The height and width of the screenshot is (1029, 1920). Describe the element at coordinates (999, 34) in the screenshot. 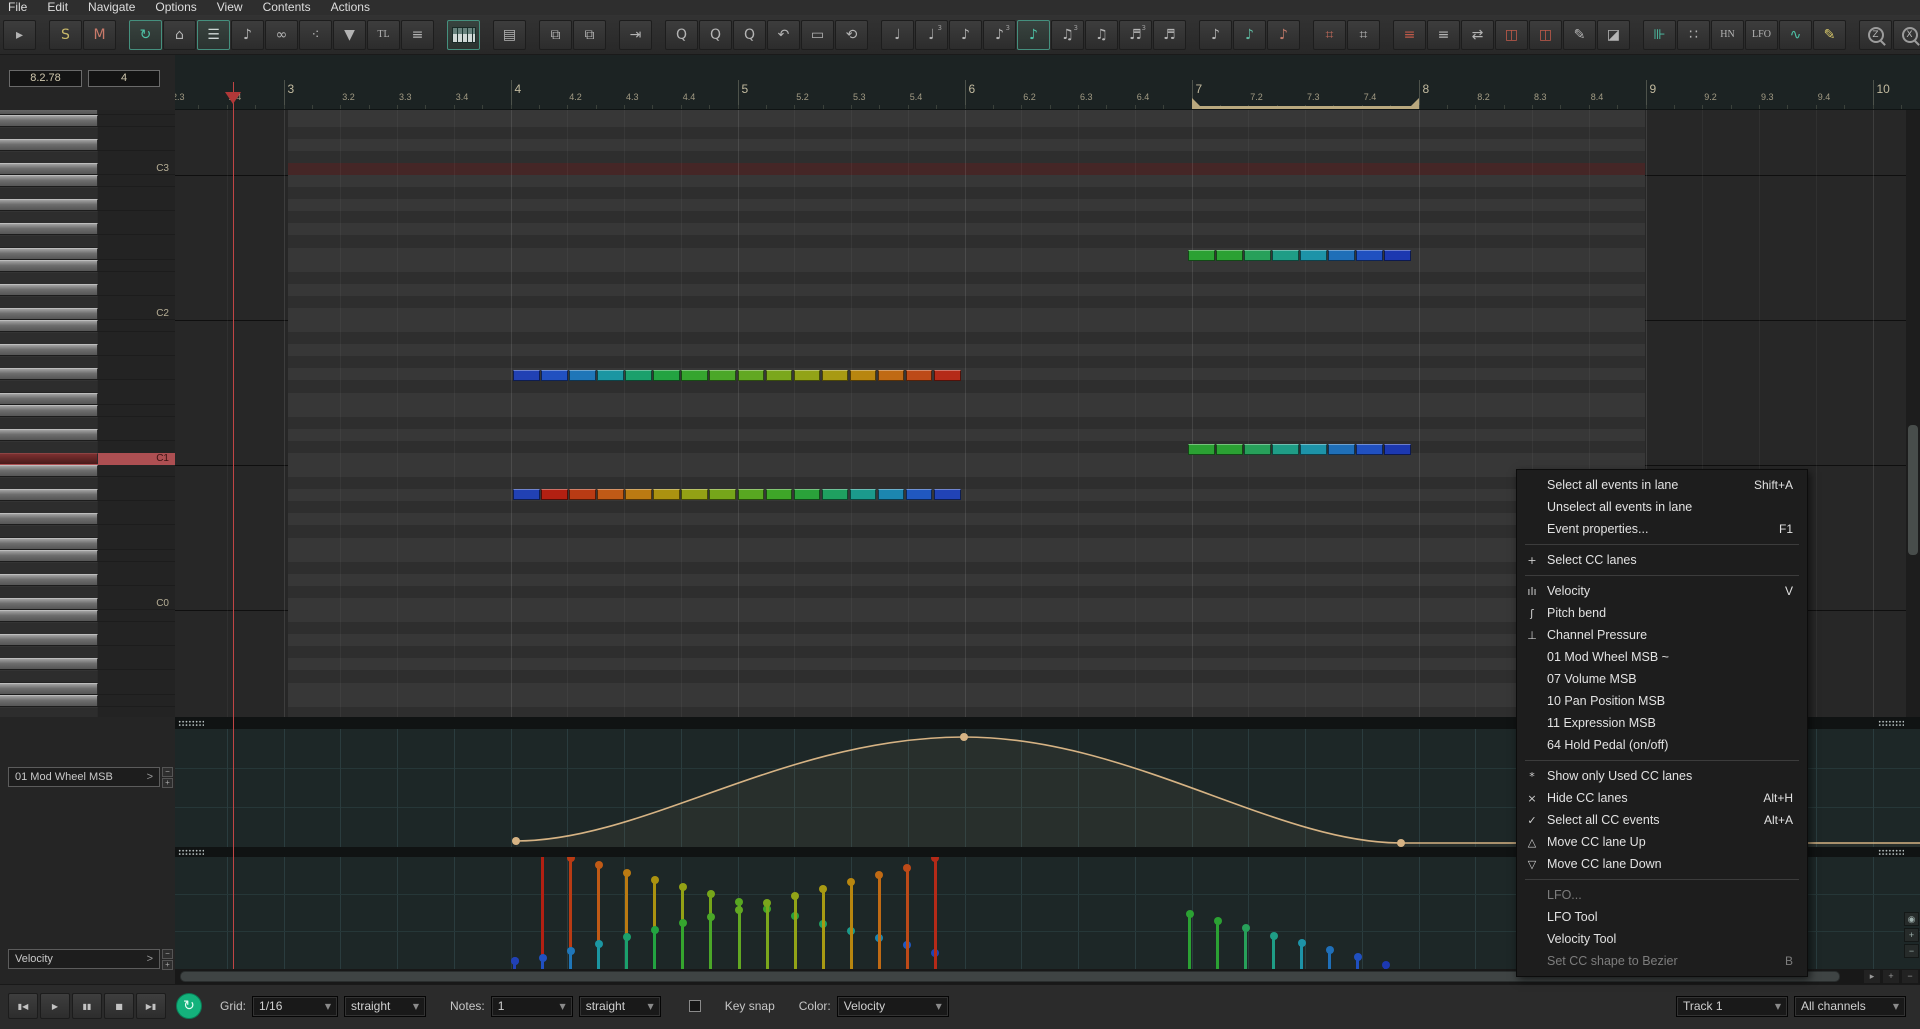

I see `note-2t-icon: ♪ 3` at that location.